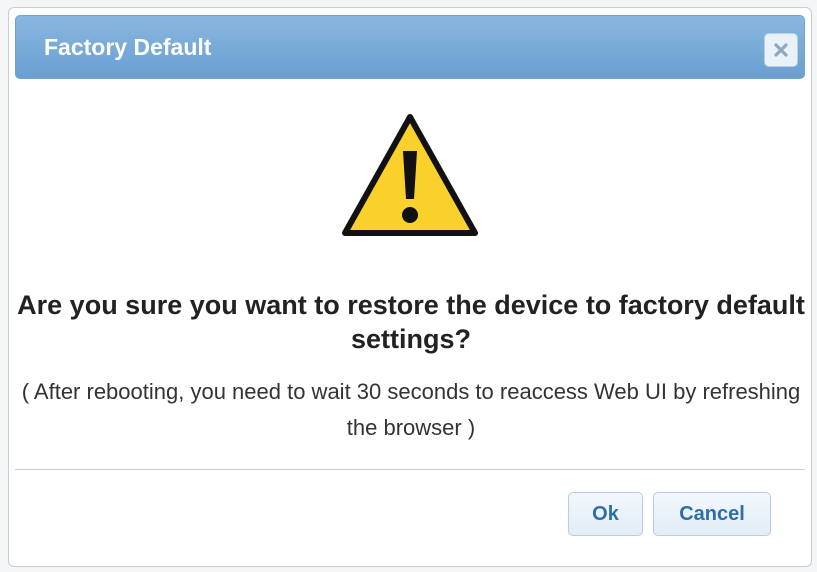 The height and width of the screenshot is (572, 817). Describe the element at coordinates (712, 514) in the screenshot. I see `cancel-button: Cancel` at that location.